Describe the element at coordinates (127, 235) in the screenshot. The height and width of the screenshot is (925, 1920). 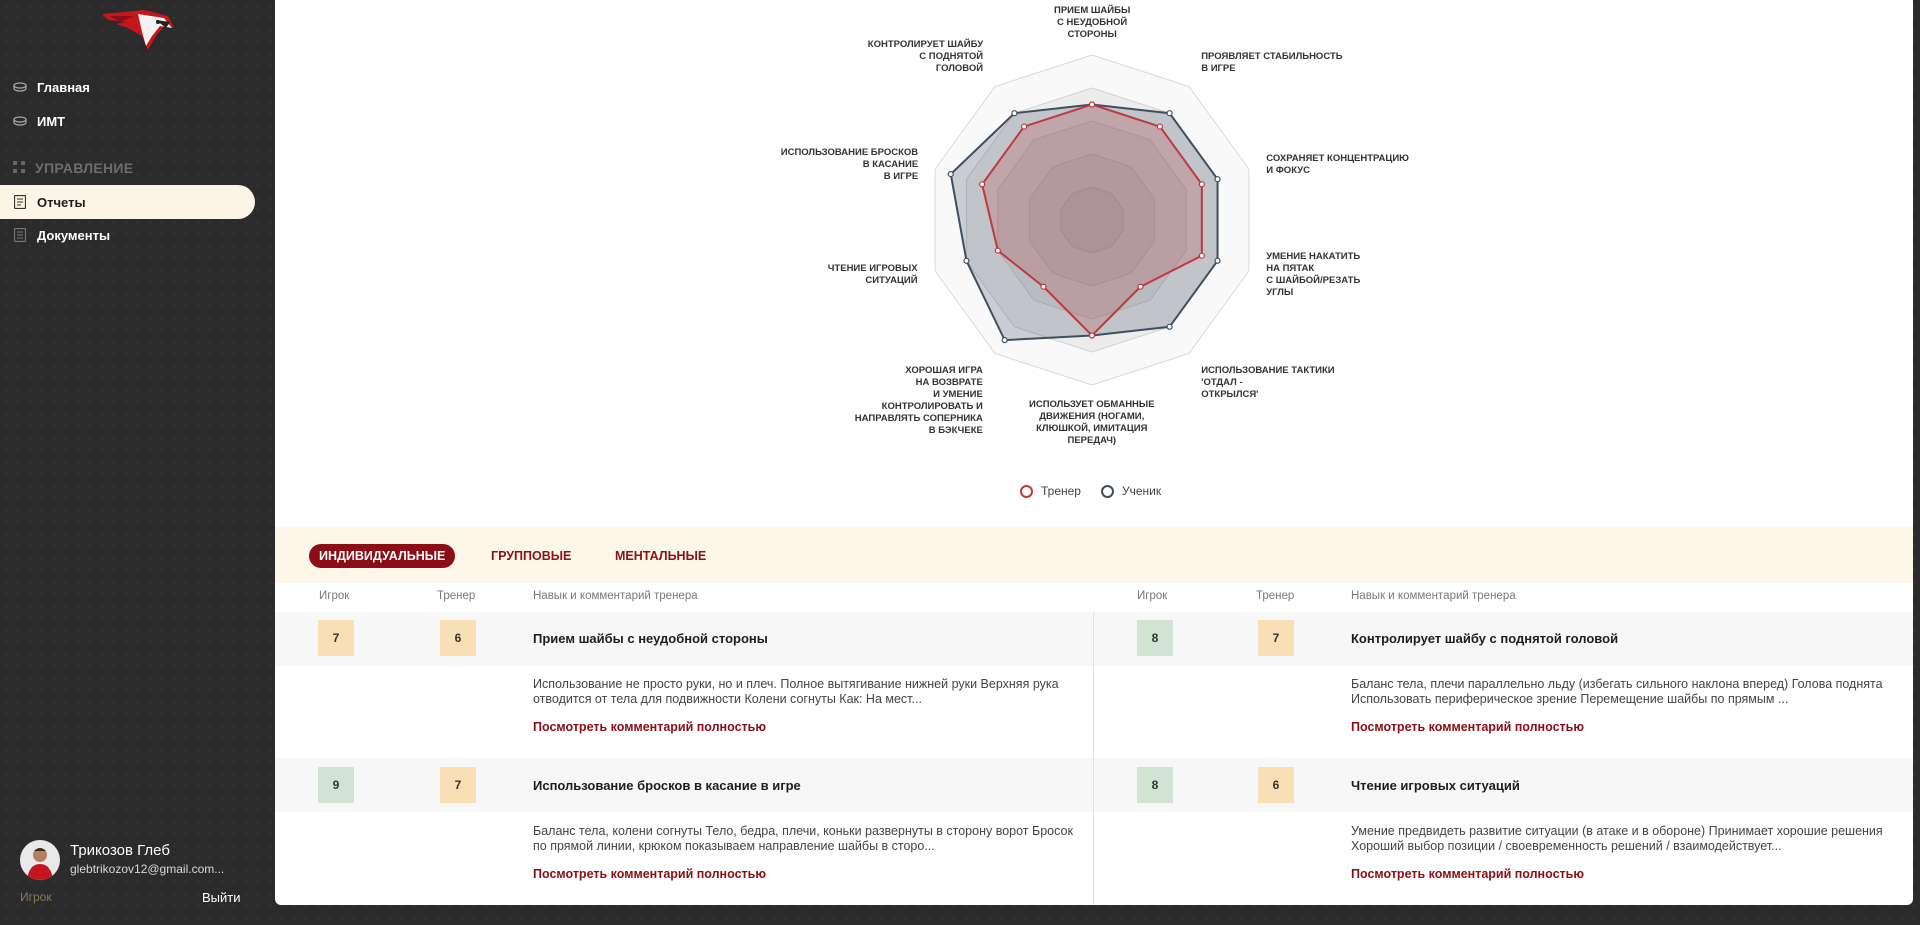
I see `sidebar-item-documents: Документы` at that location.